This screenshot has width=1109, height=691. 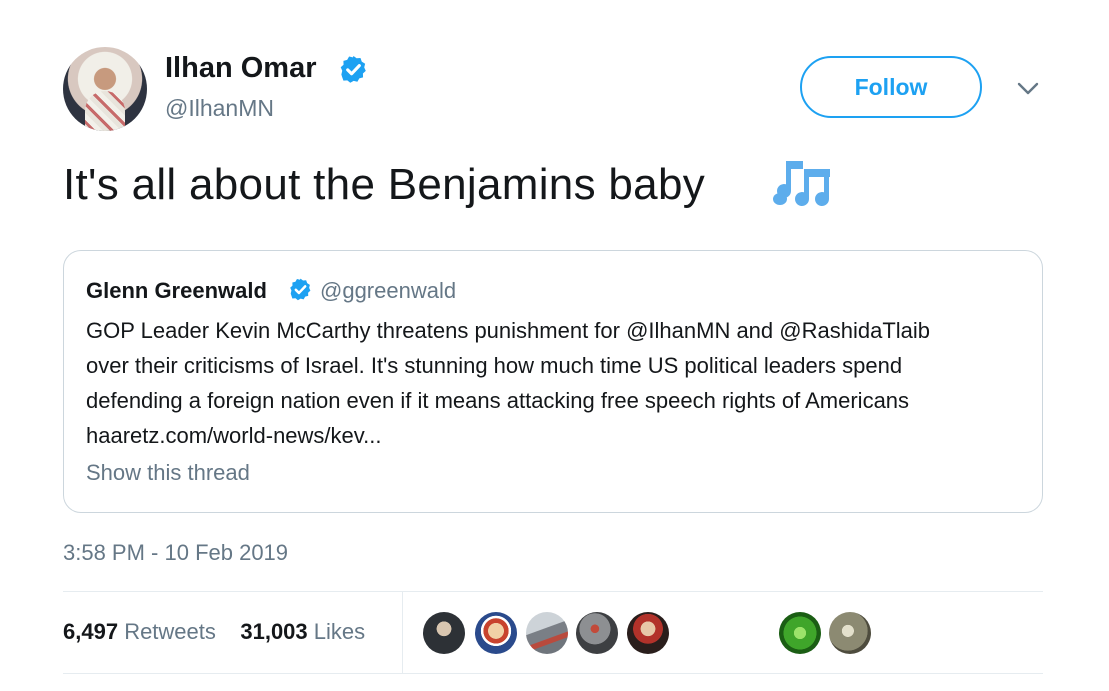 I want to click on author-handle: @IlhanMN, so click(x=219, y=108).